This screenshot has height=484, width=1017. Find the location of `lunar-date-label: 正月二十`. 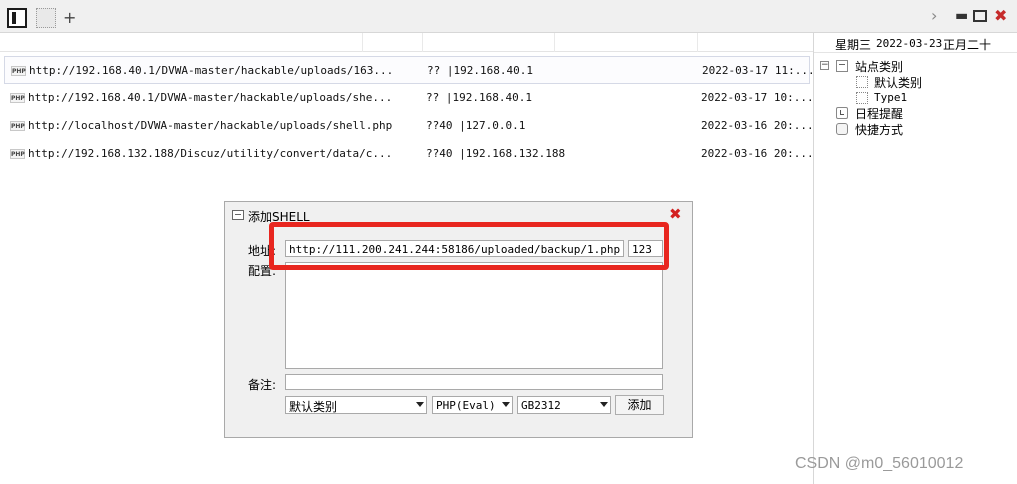

lunar-date-label: 正月二十 is located at coordinates (967, 45).